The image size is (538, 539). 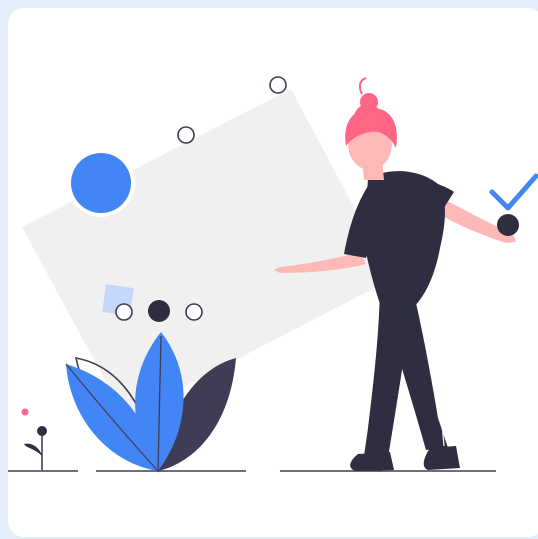 I want to click on blue-dot, so click(x=101, y=183).